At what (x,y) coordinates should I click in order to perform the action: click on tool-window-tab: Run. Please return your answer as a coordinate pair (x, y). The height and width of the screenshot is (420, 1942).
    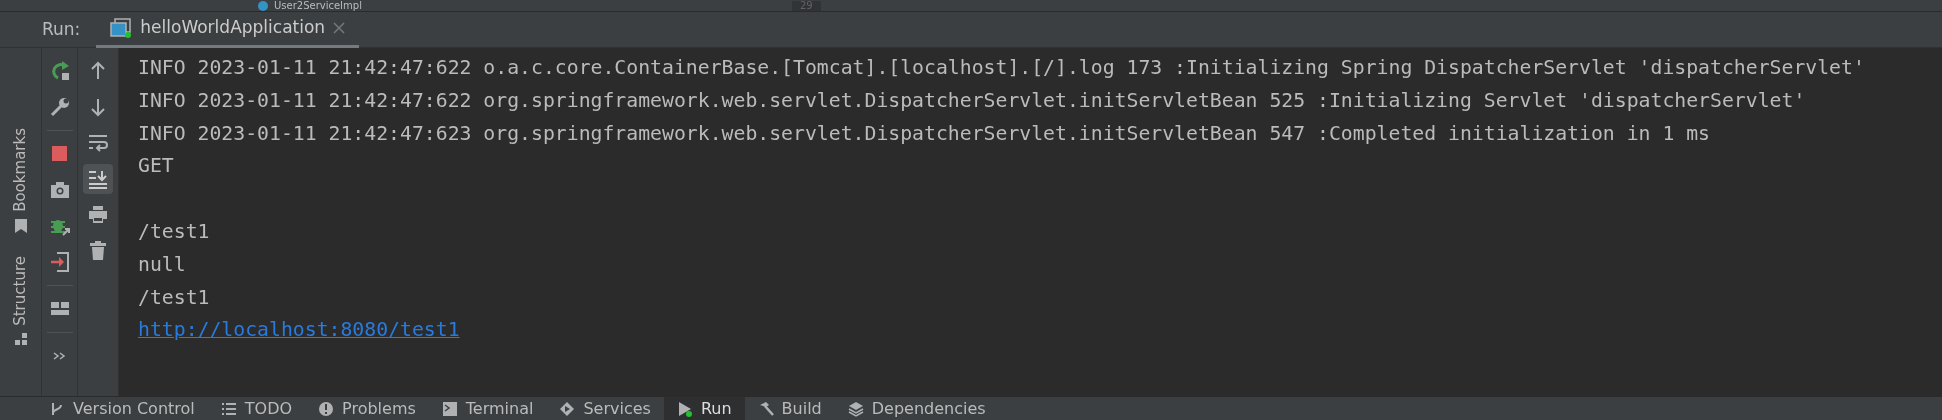
    Looking at the image, I should click on (704, 408).